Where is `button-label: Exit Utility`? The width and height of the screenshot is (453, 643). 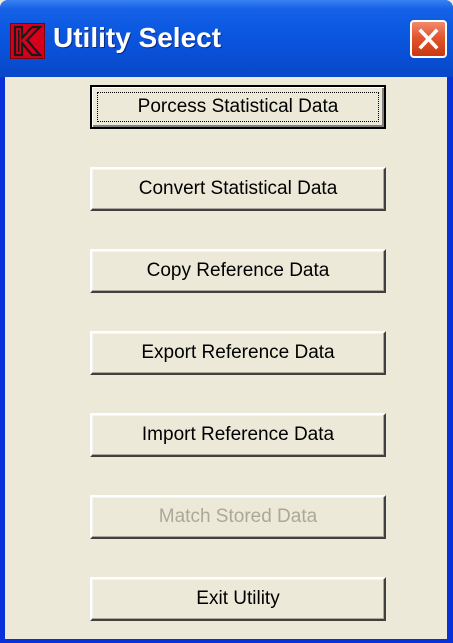 button-label: Exit Utility is located at coordinates (238, 598).